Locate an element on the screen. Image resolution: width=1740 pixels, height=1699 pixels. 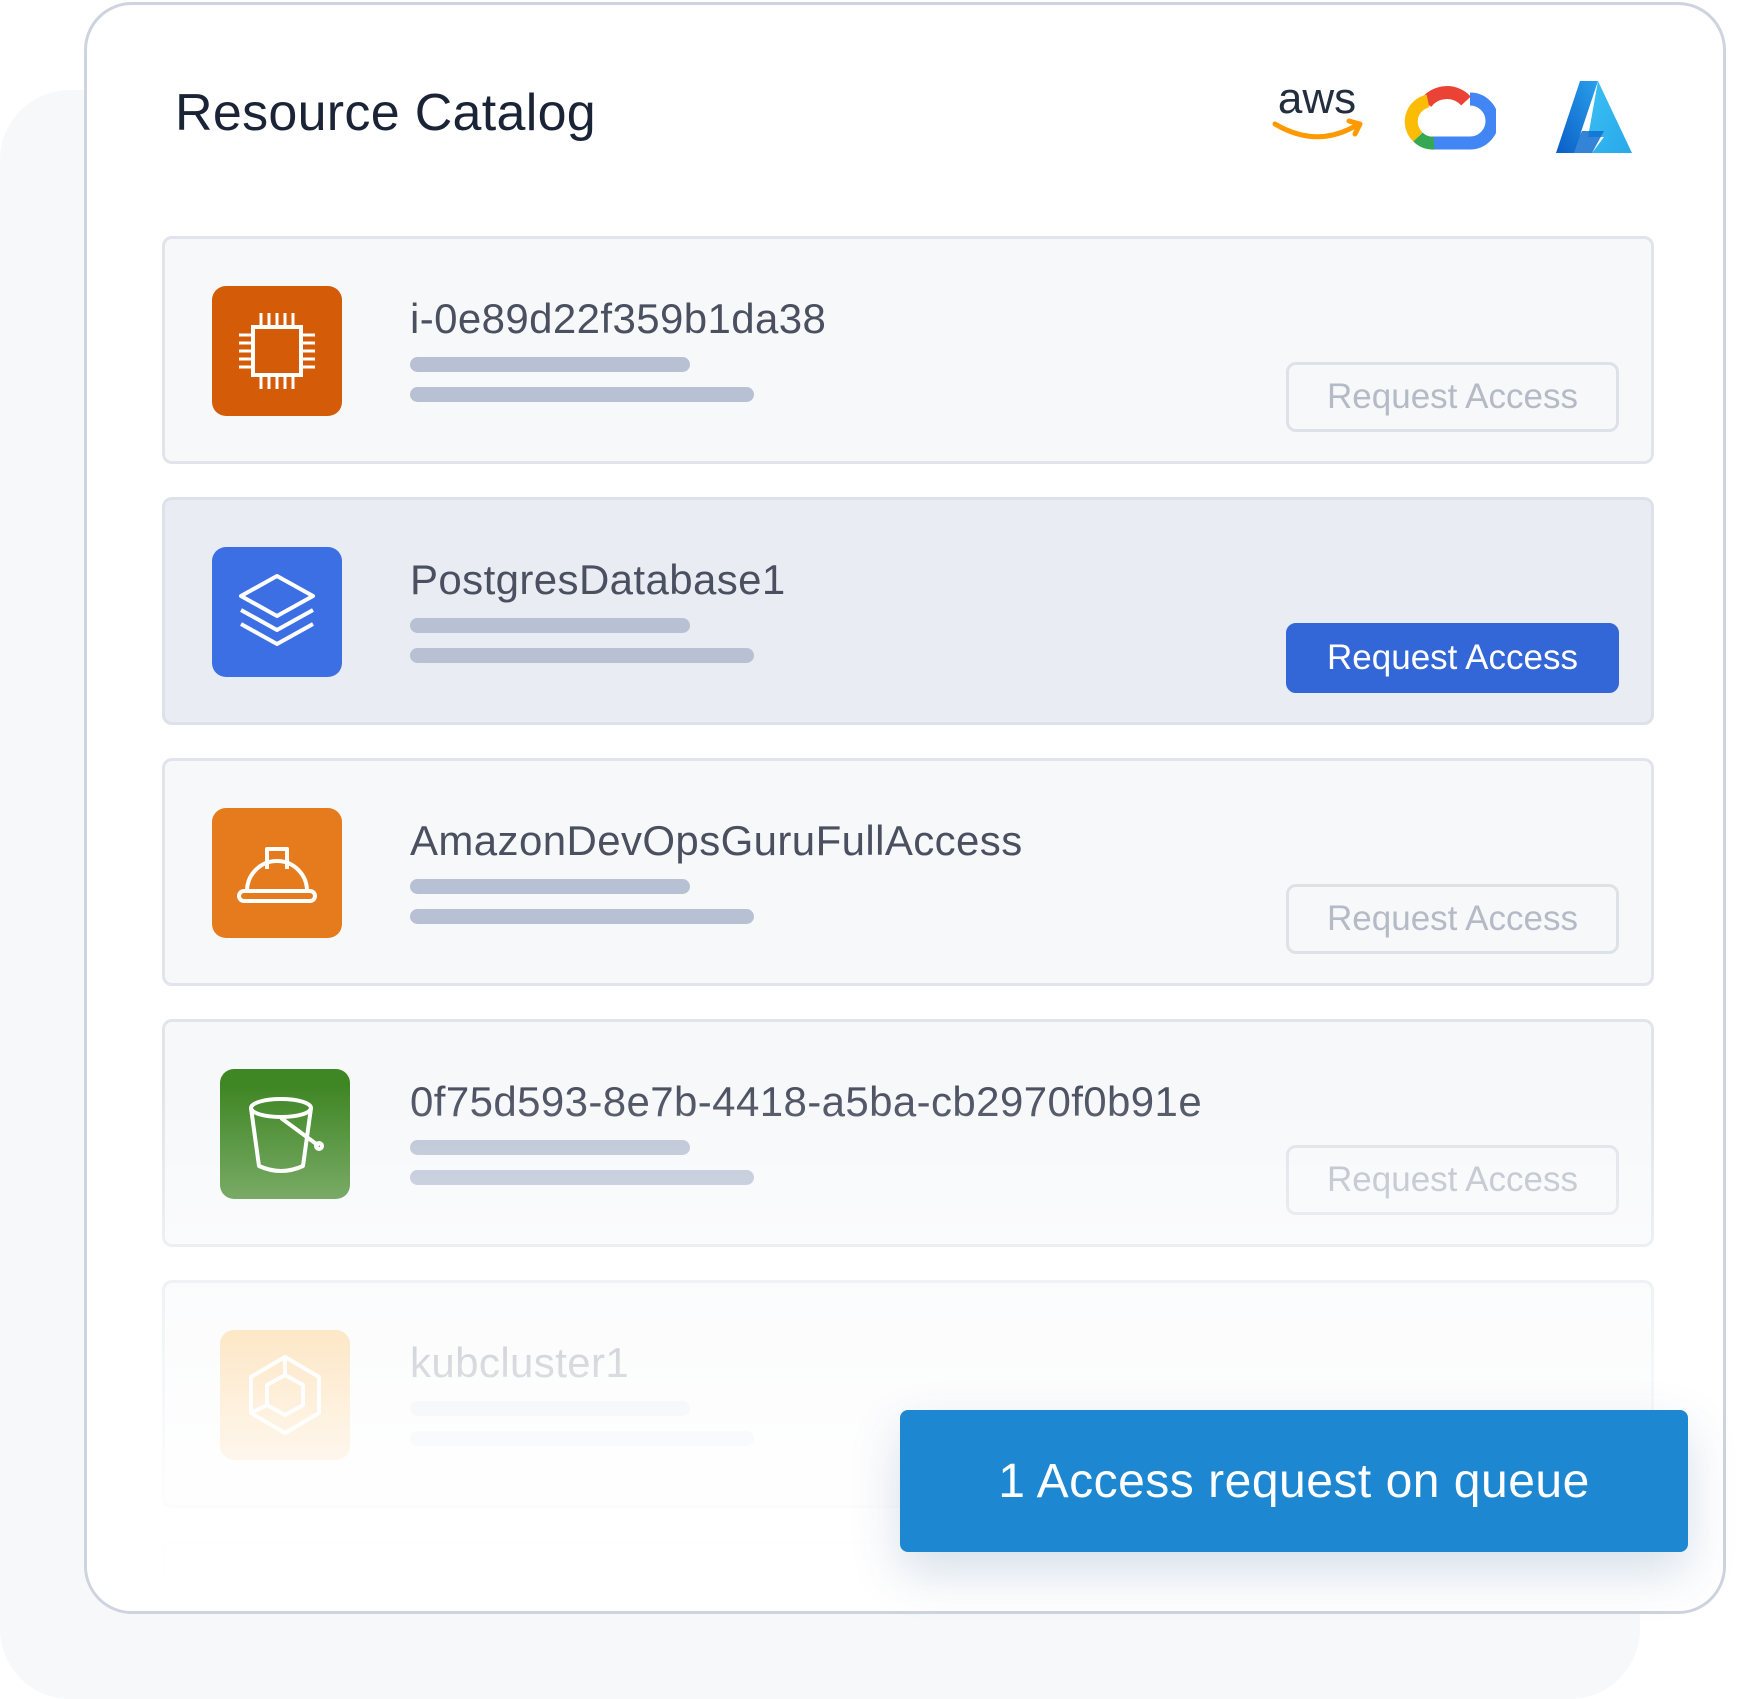
resource-name: AmazonDevOpsGuruFullAccess is located at coordinates (716, 840).